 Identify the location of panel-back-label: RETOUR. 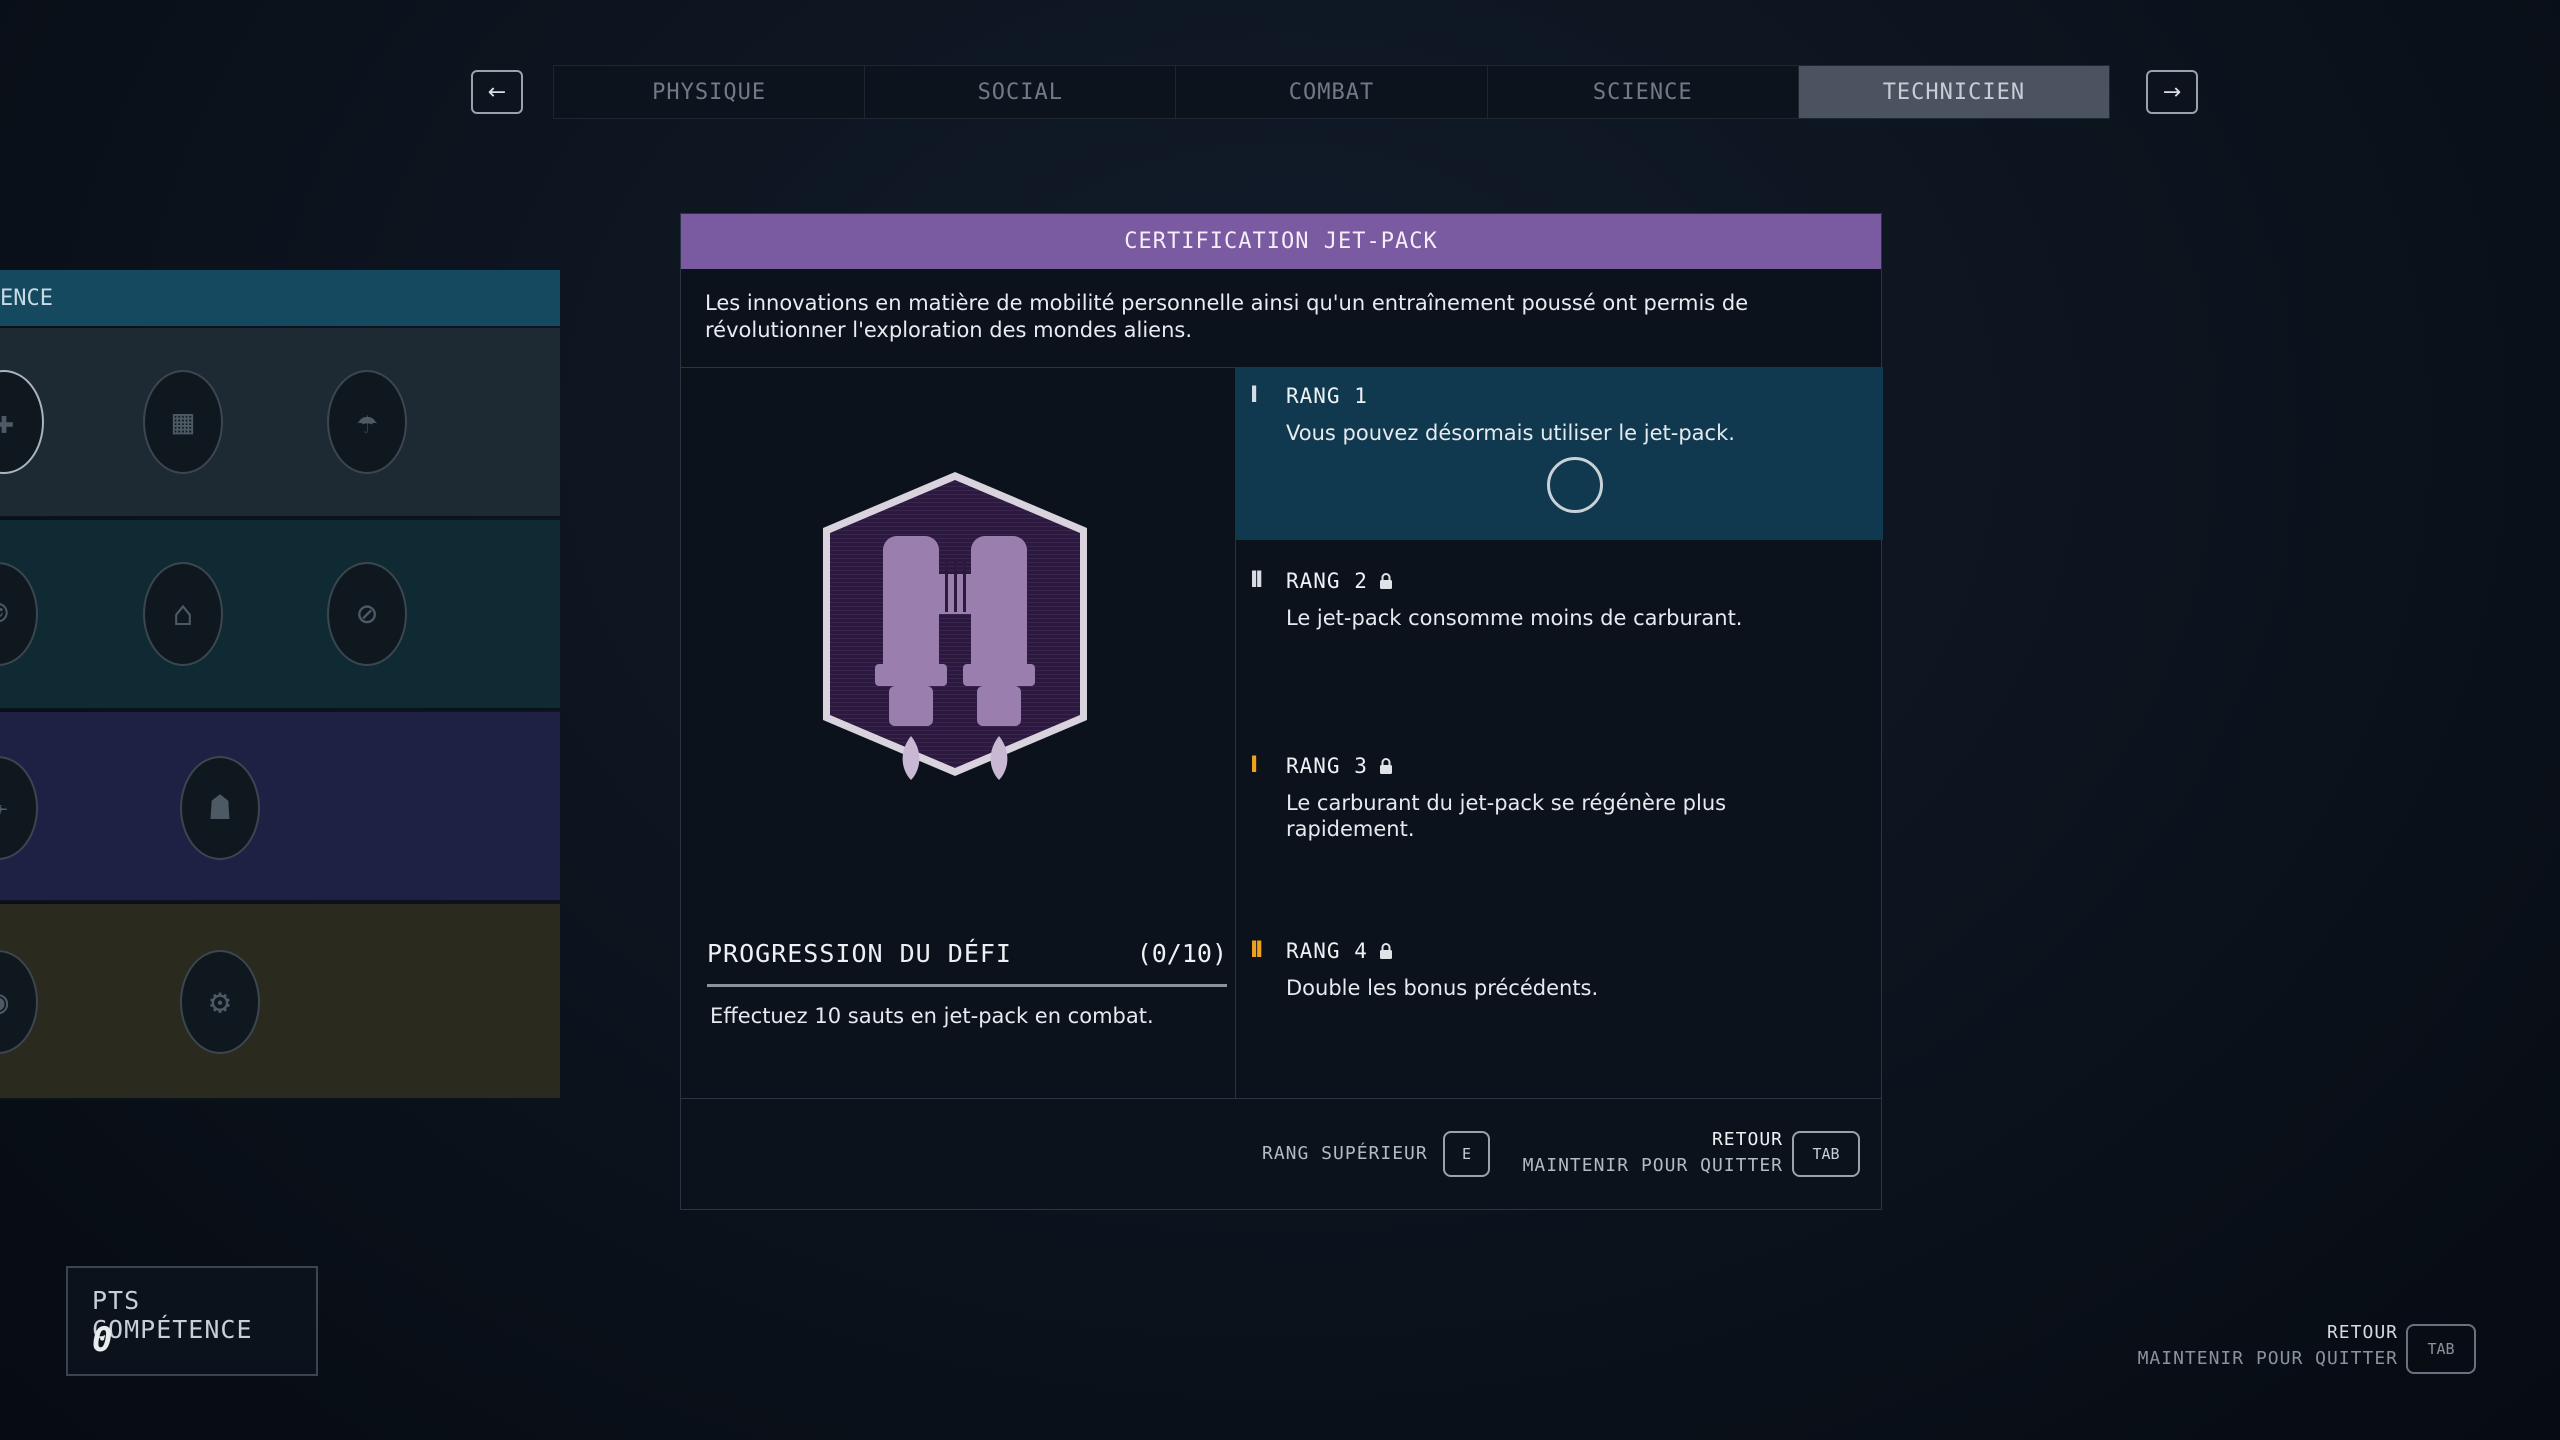
(1747, 1139).